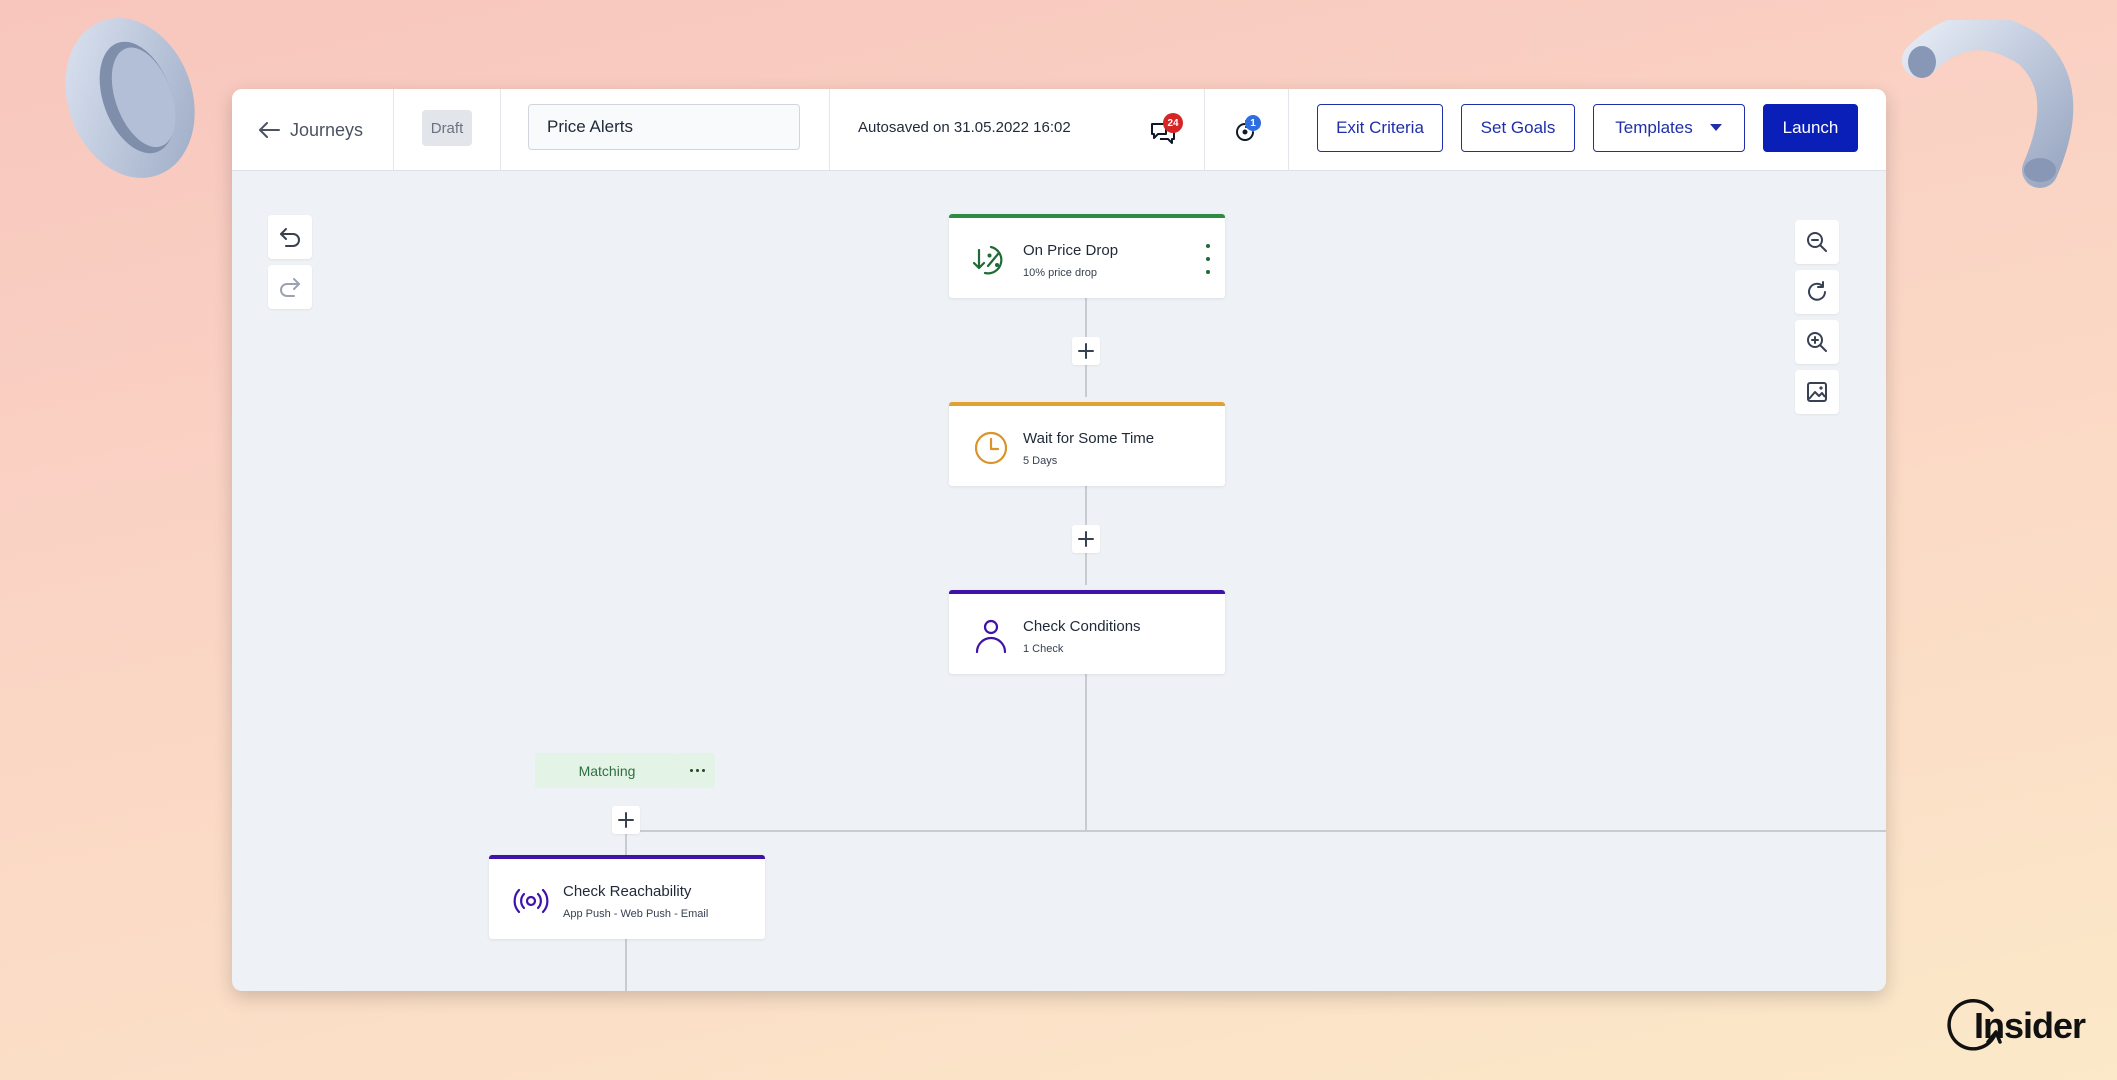 This screenshot has width=2117, height=1080. I want to click on caret-down-icon, so click(1715, 127).